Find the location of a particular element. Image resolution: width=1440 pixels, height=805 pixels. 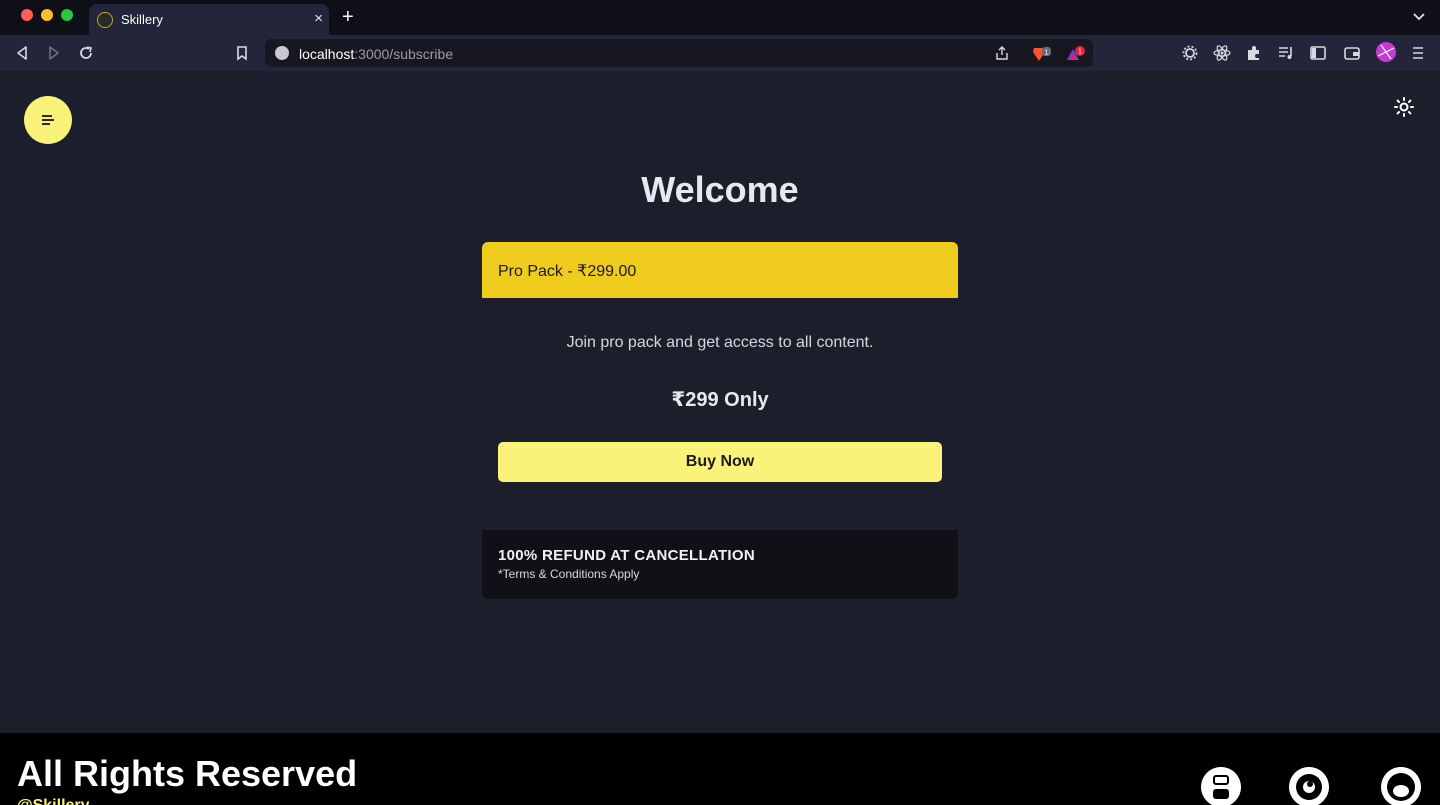

address-bar: localhost:3000/subscribe 1 1 is located at coordinates (679, 53).